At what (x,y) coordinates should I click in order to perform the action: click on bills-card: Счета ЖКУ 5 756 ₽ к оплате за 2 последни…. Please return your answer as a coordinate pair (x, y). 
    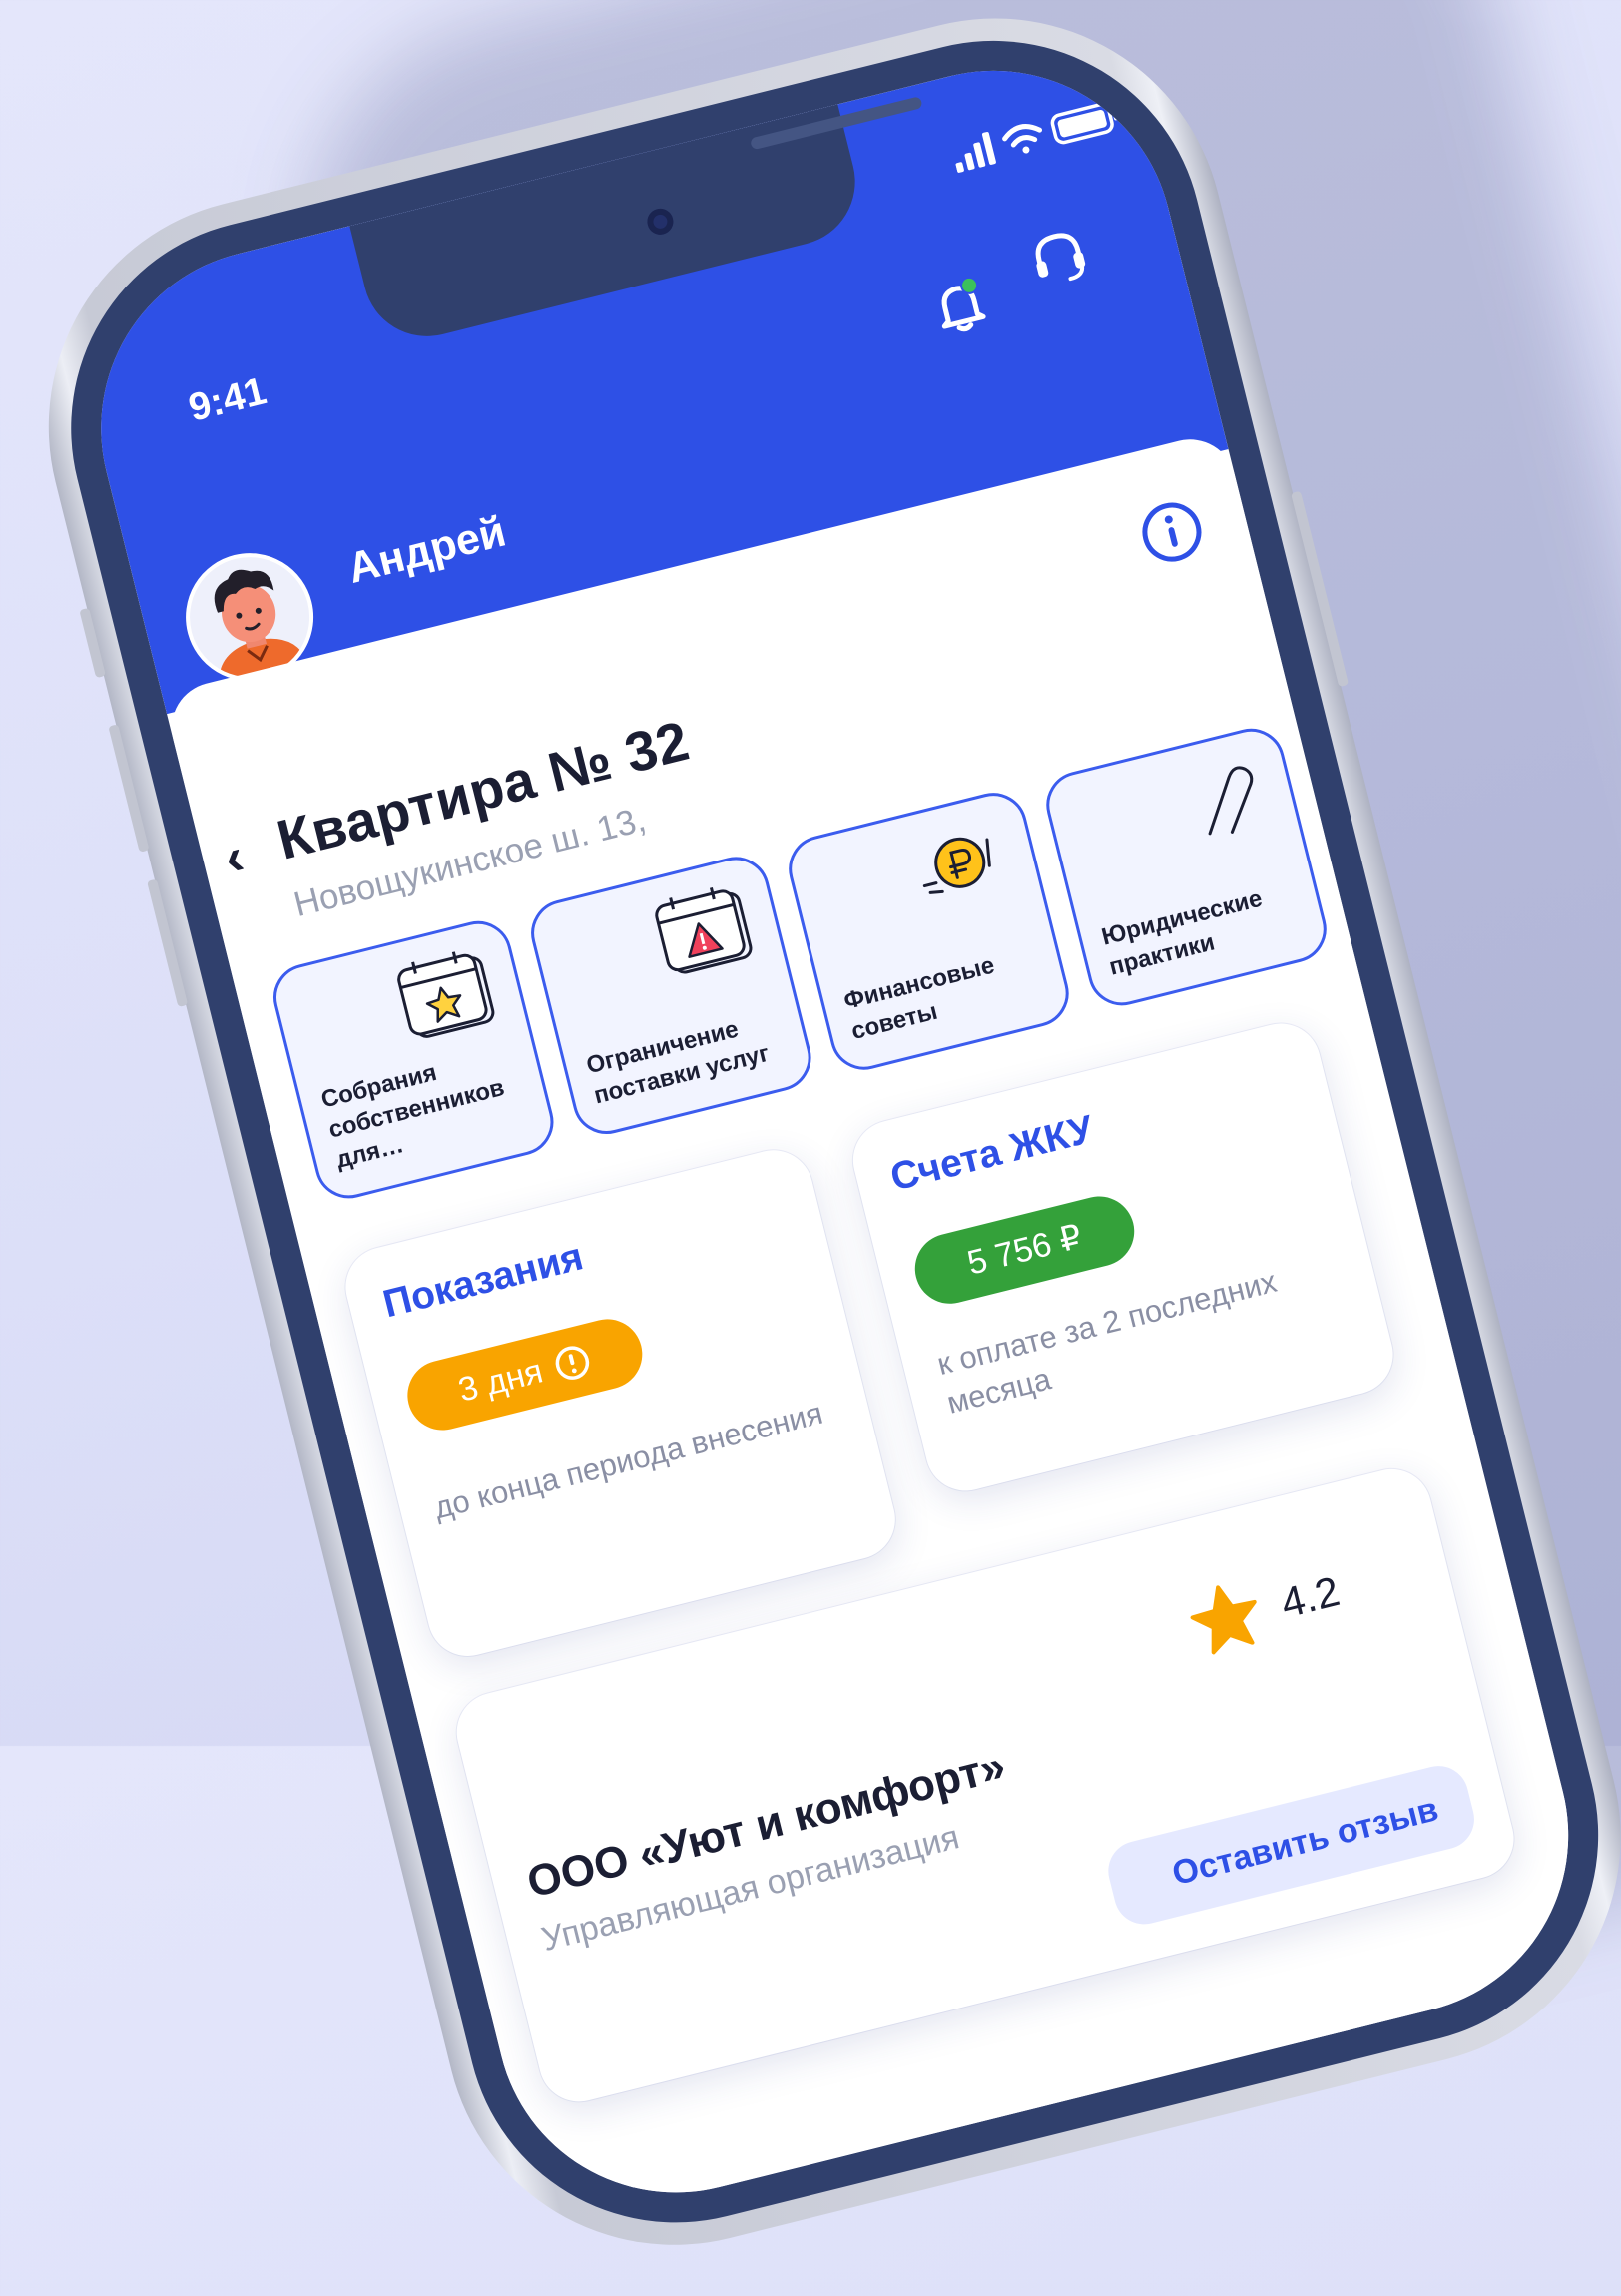
    Looking at the image, I should click on (1123, 1257).